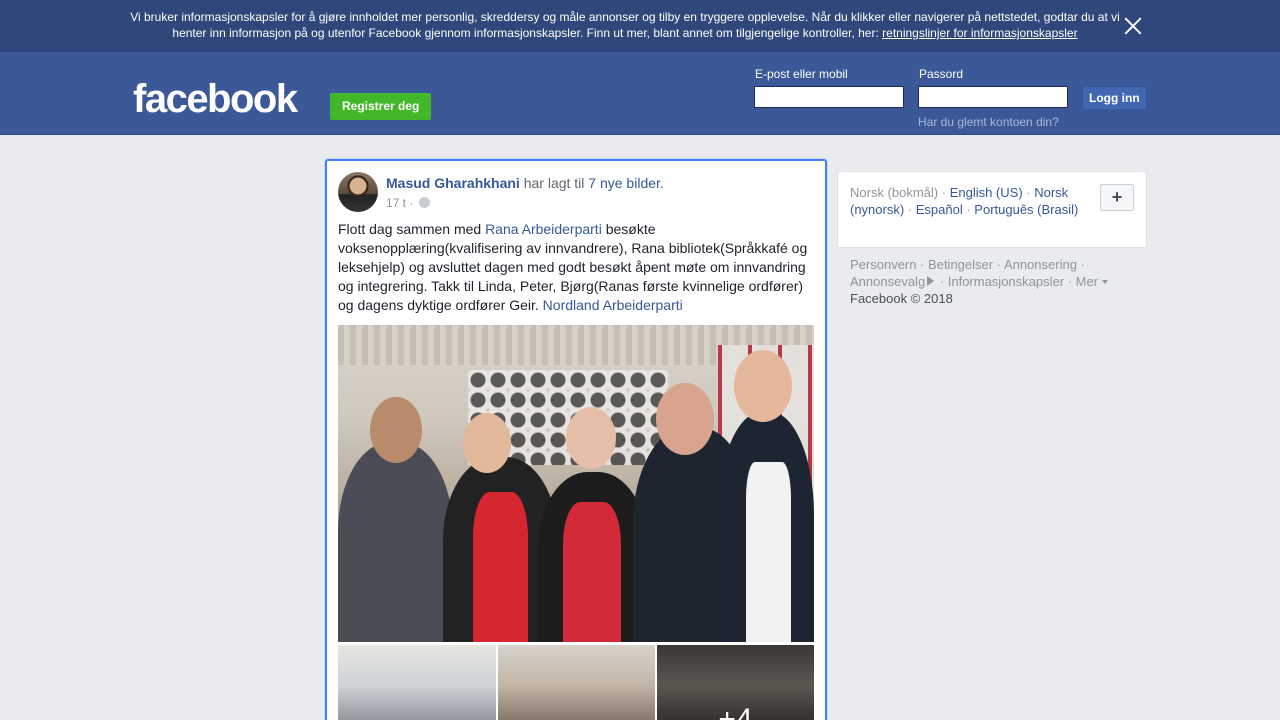 The image size is (1280, 720). What do you see at coordinates (986, 192) in the screenshot?
I see `language-option: English (US)` at bounding box center [986, 192].